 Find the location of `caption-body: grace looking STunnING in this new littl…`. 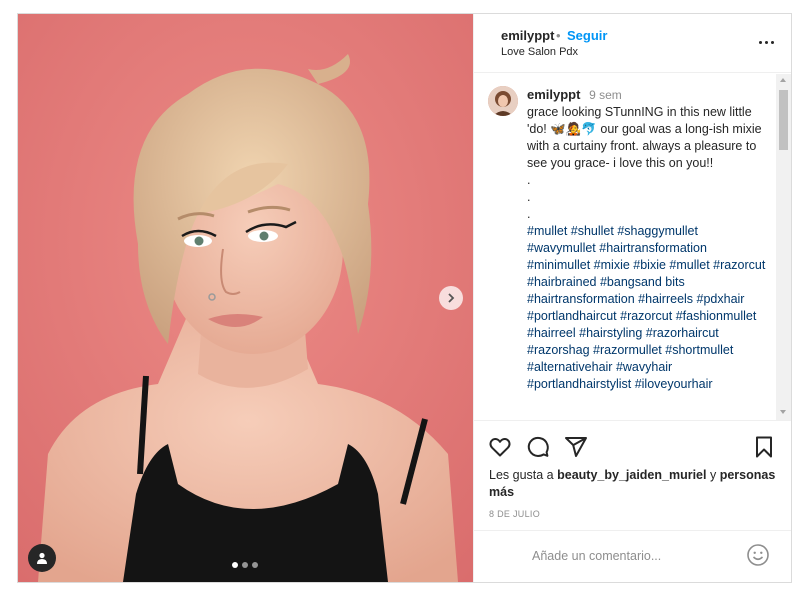

caption-body: grace looking STunnING in this new littl… is located at coordinates (644, 137).